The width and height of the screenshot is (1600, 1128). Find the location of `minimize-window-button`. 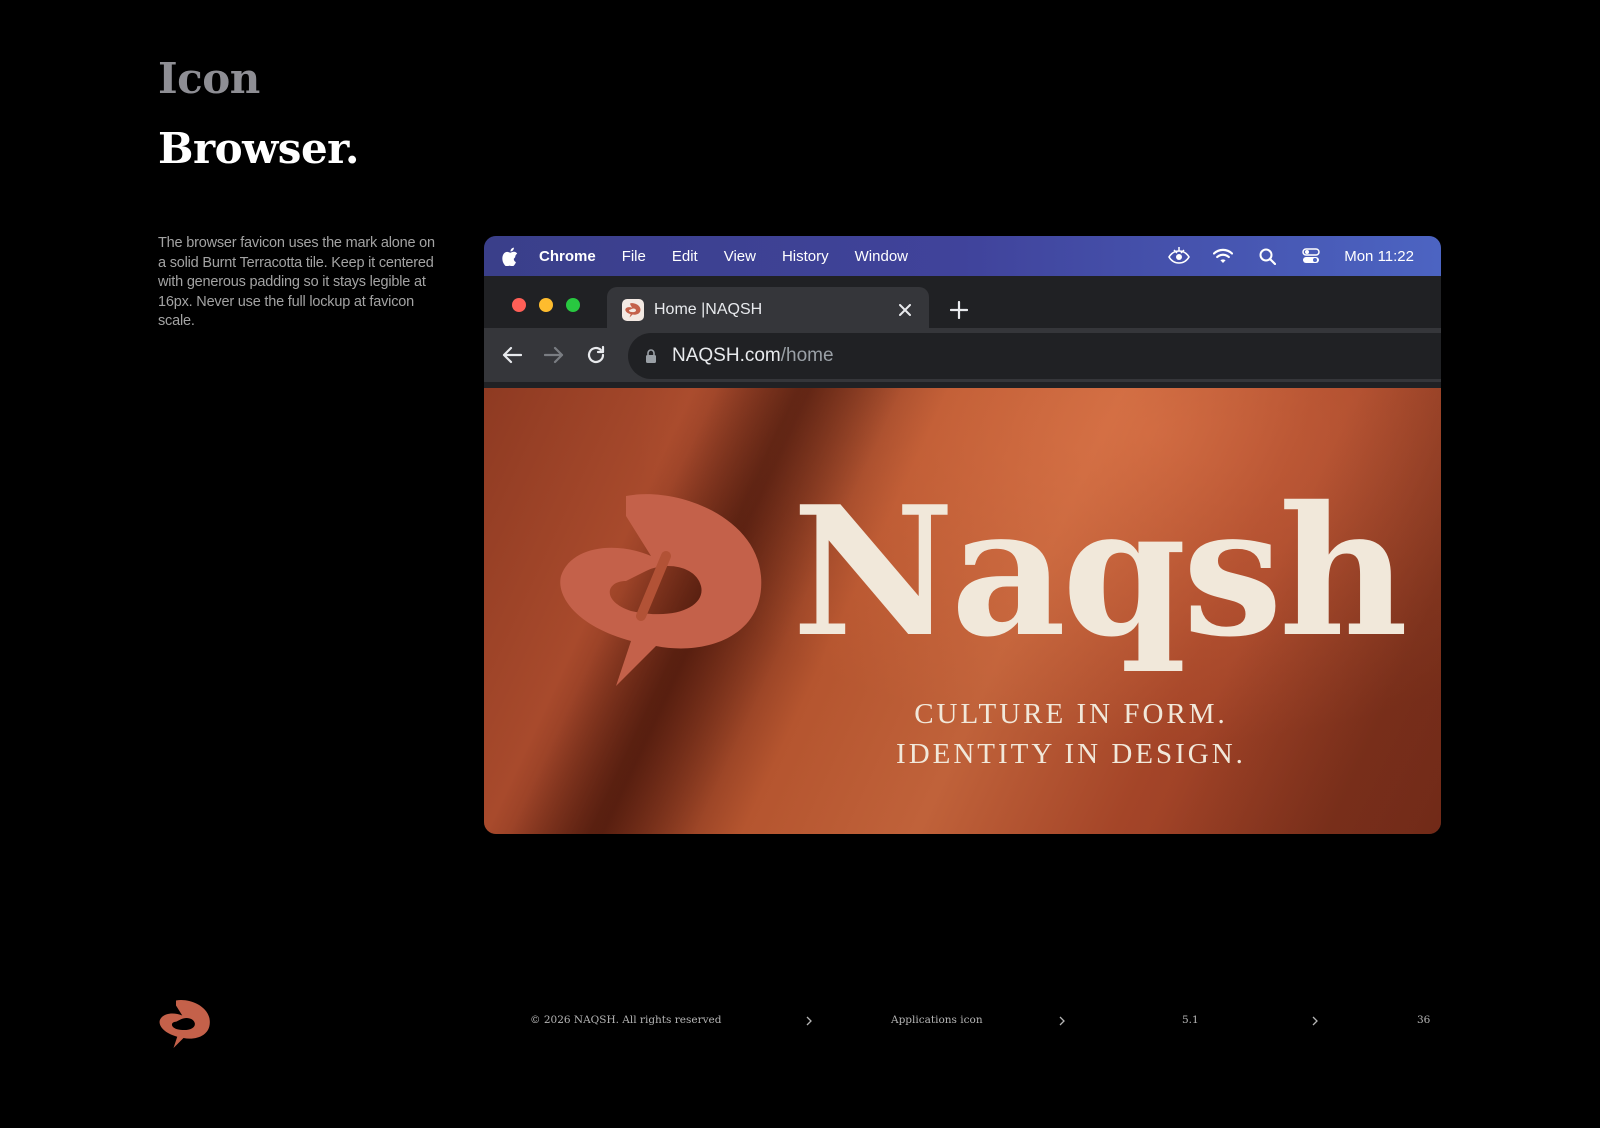

minimize-window-button is located at coordinates (546, 305).